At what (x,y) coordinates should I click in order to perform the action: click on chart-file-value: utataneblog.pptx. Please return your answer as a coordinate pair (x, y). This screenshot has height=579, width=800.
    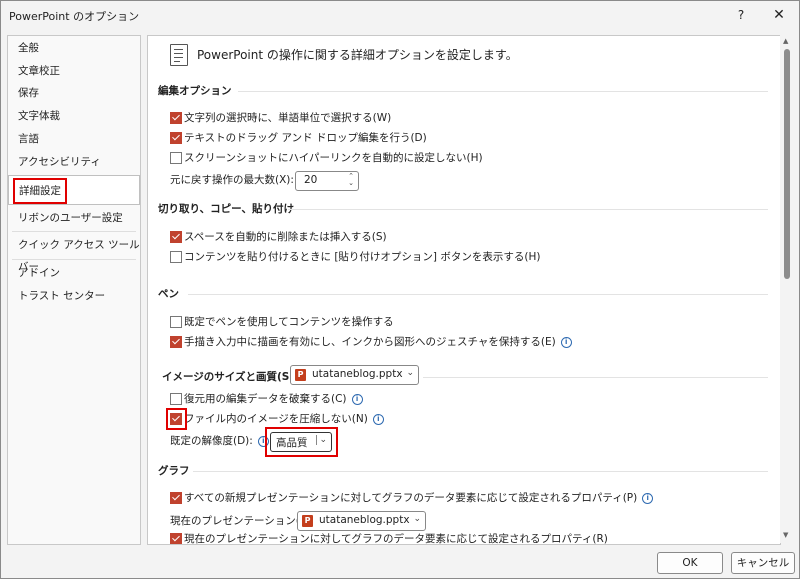
    Looking at the image, I should click on (364, 520).